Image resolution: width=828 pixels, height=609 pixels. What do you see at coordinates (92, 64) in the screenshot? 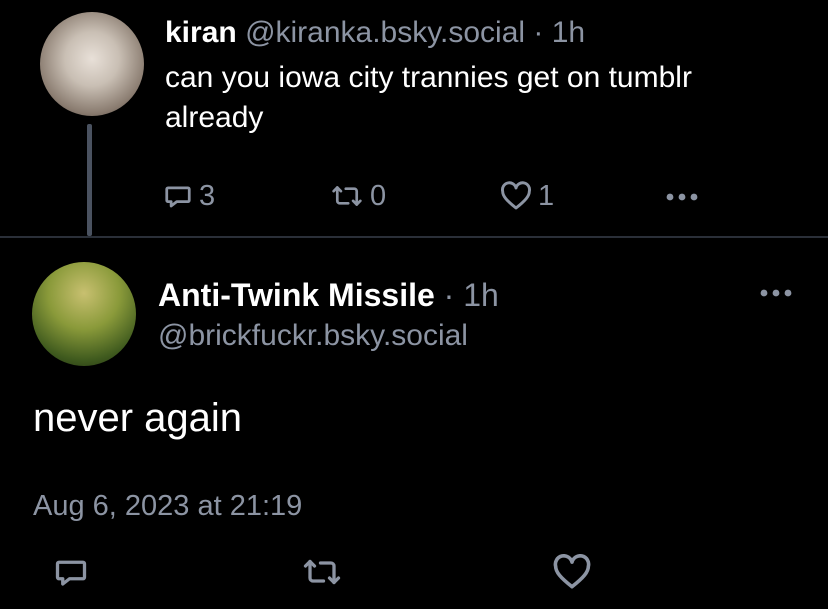
I see `parent-author-avatar` at bounding box center [92, 64].